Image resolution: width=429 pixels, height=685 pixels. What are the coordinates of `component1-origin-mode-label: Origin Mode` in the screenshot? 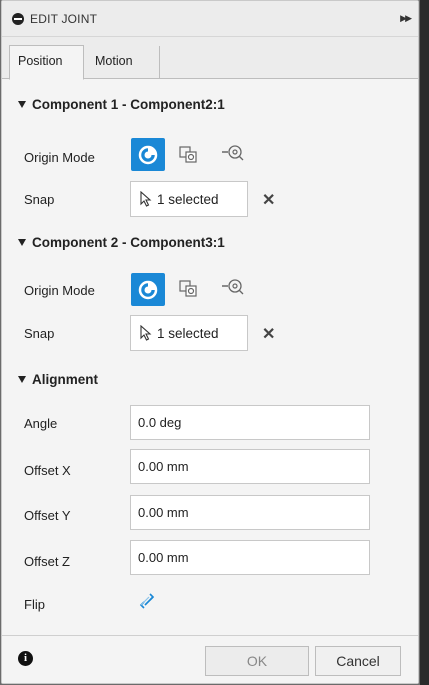 It's located at (59, 157).